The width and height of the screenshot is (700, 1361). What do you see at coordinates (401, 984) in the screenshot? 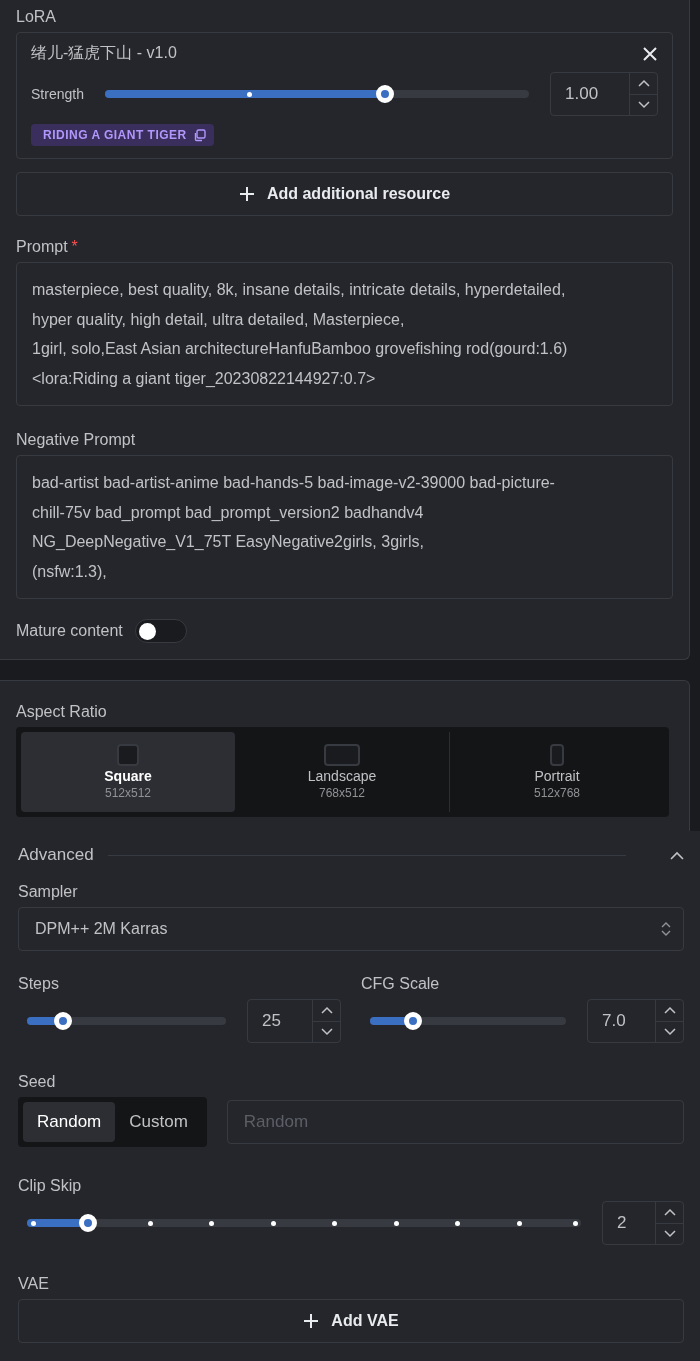
I see `field-label: CFG Scale` at bounding box center [401, 984].